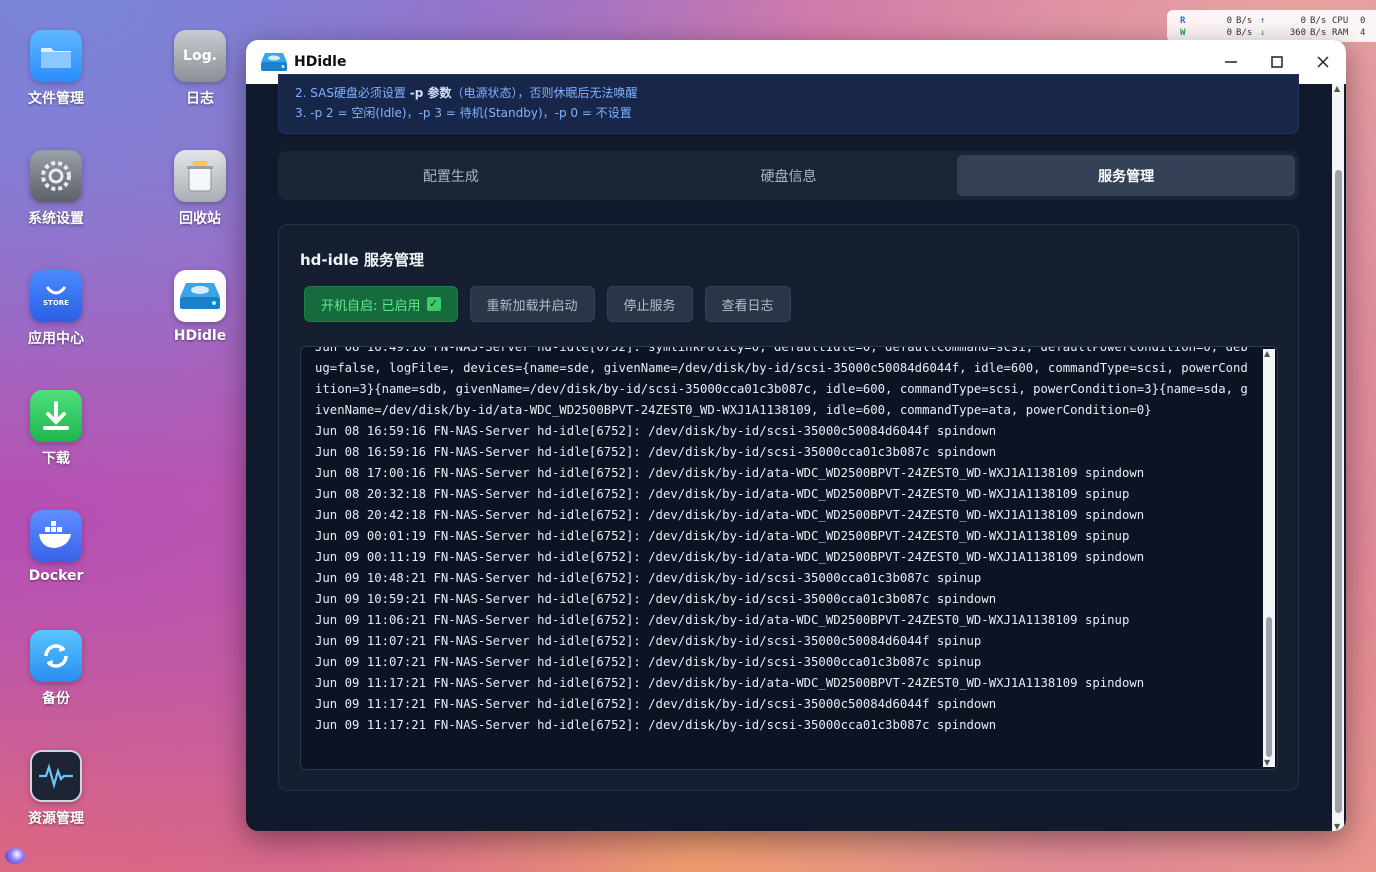 This screenshot has width=1376, height=872. I want to click on window-scrollbar-thumb, so click(1338, 491).